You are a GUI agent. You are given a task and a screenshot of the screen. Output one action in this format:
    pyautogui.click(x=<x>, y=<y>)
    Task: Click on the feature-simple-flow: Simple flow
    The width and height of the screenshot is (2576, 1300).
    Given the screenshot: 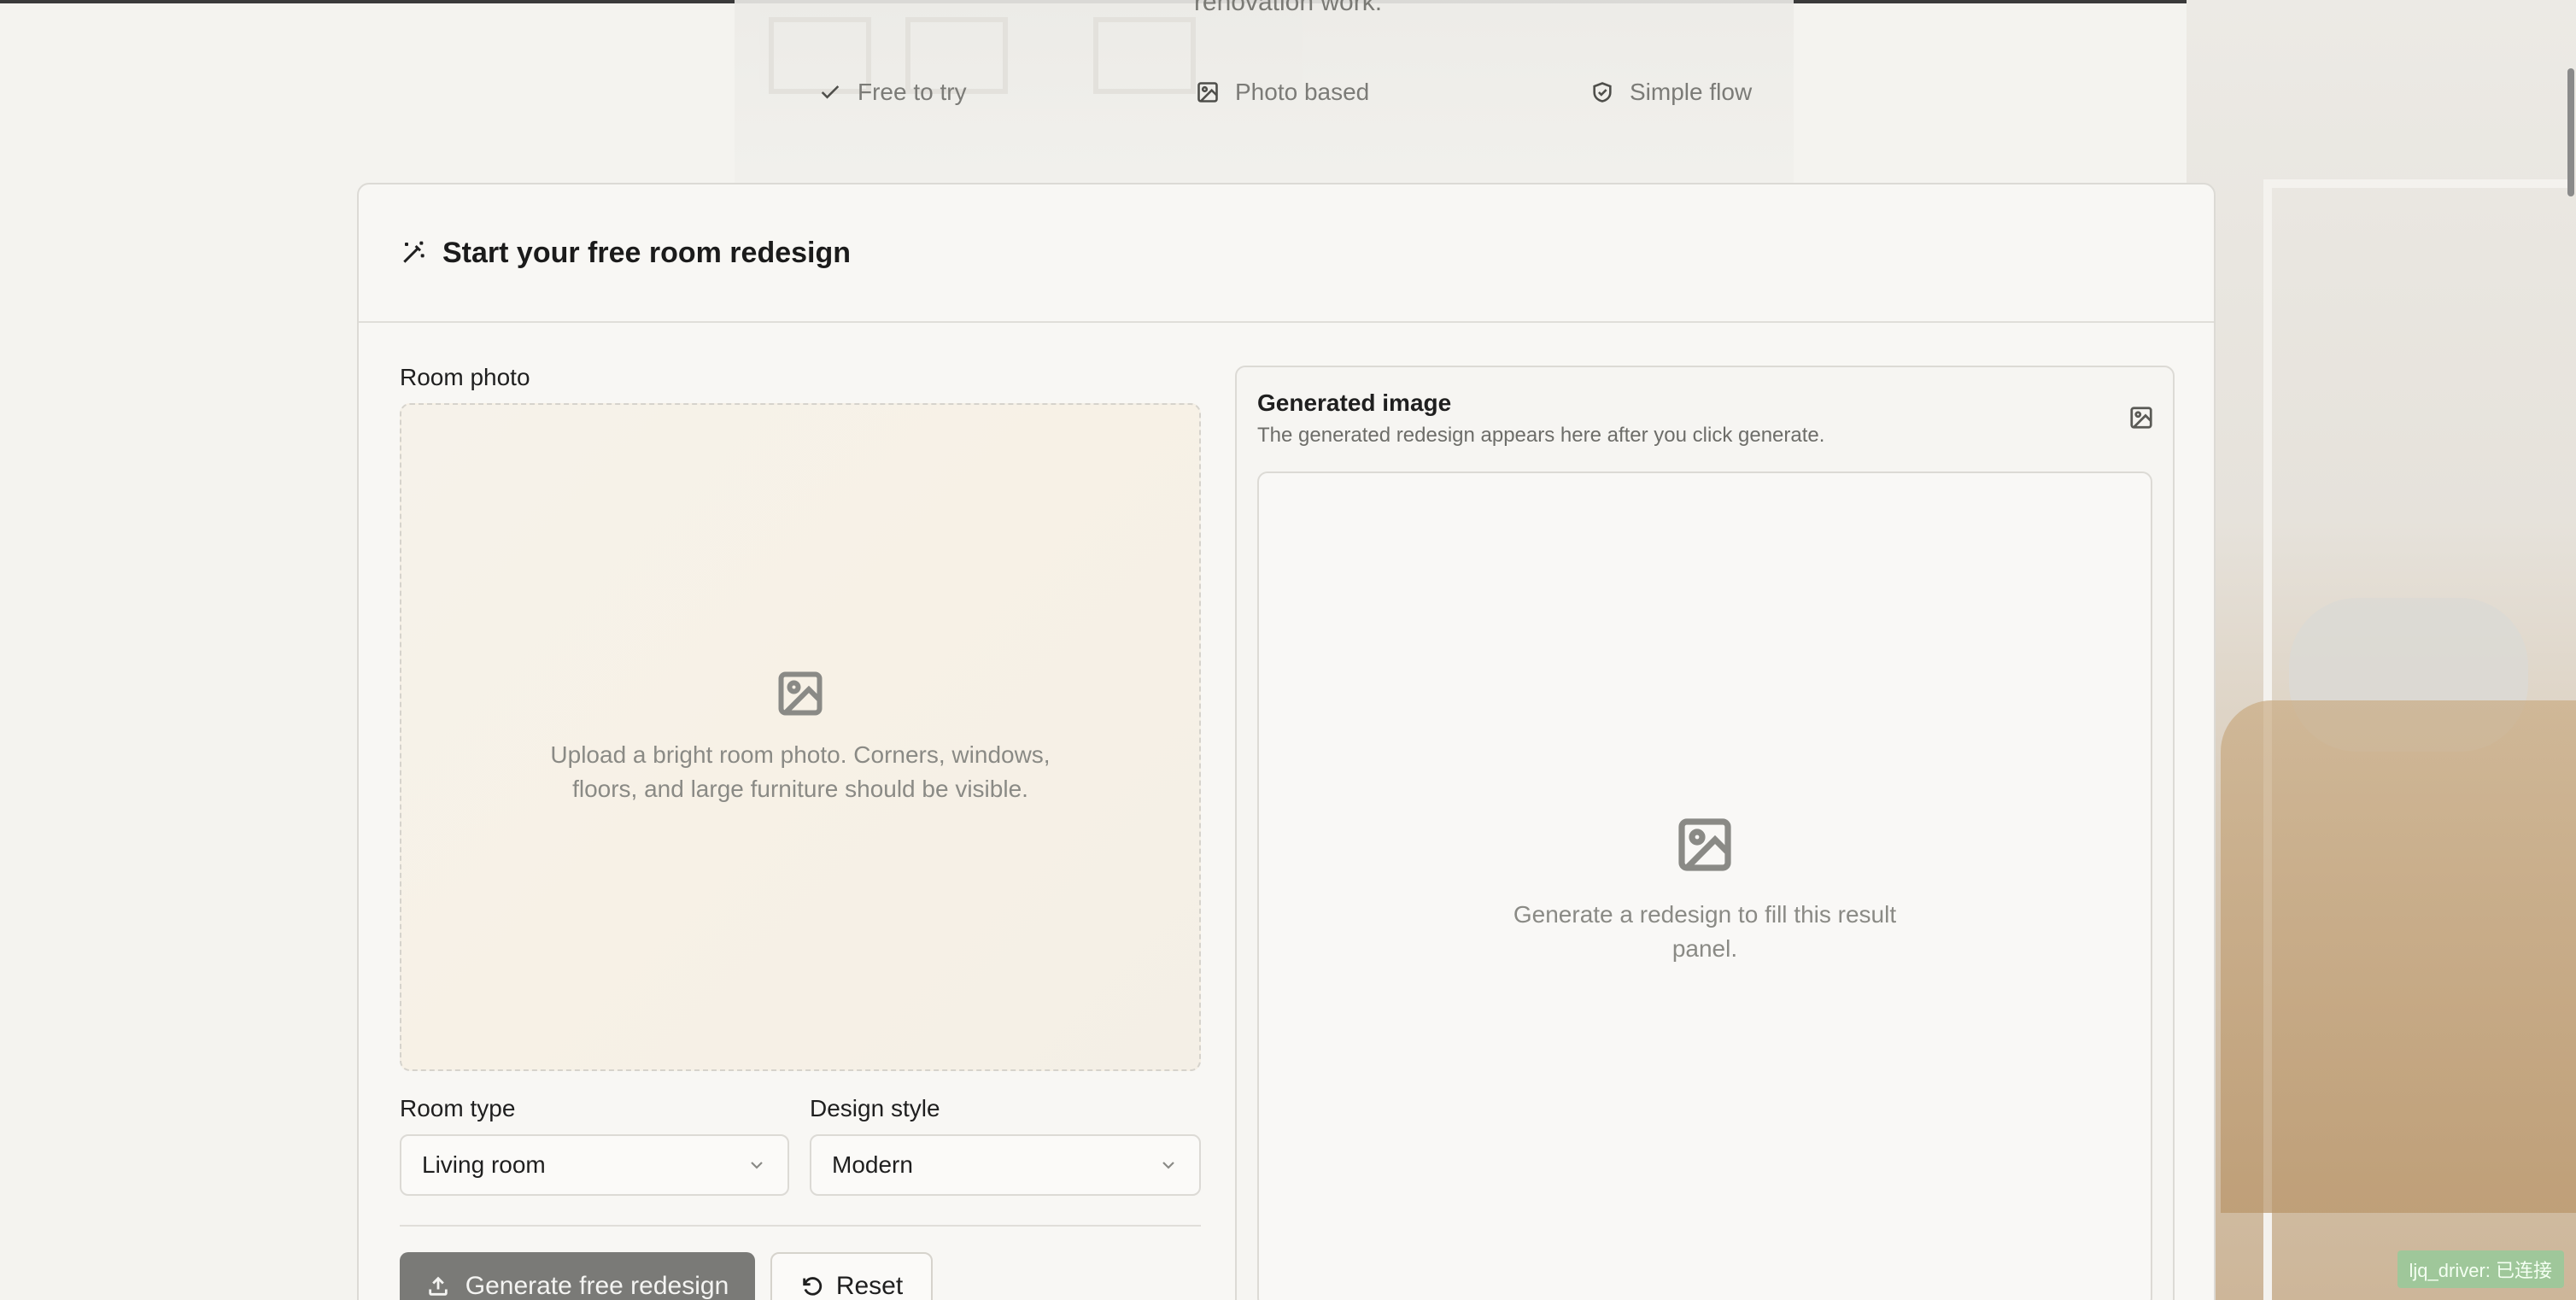 What is the action you would take?
    pyautogui.click(x=1671, y=92)
    